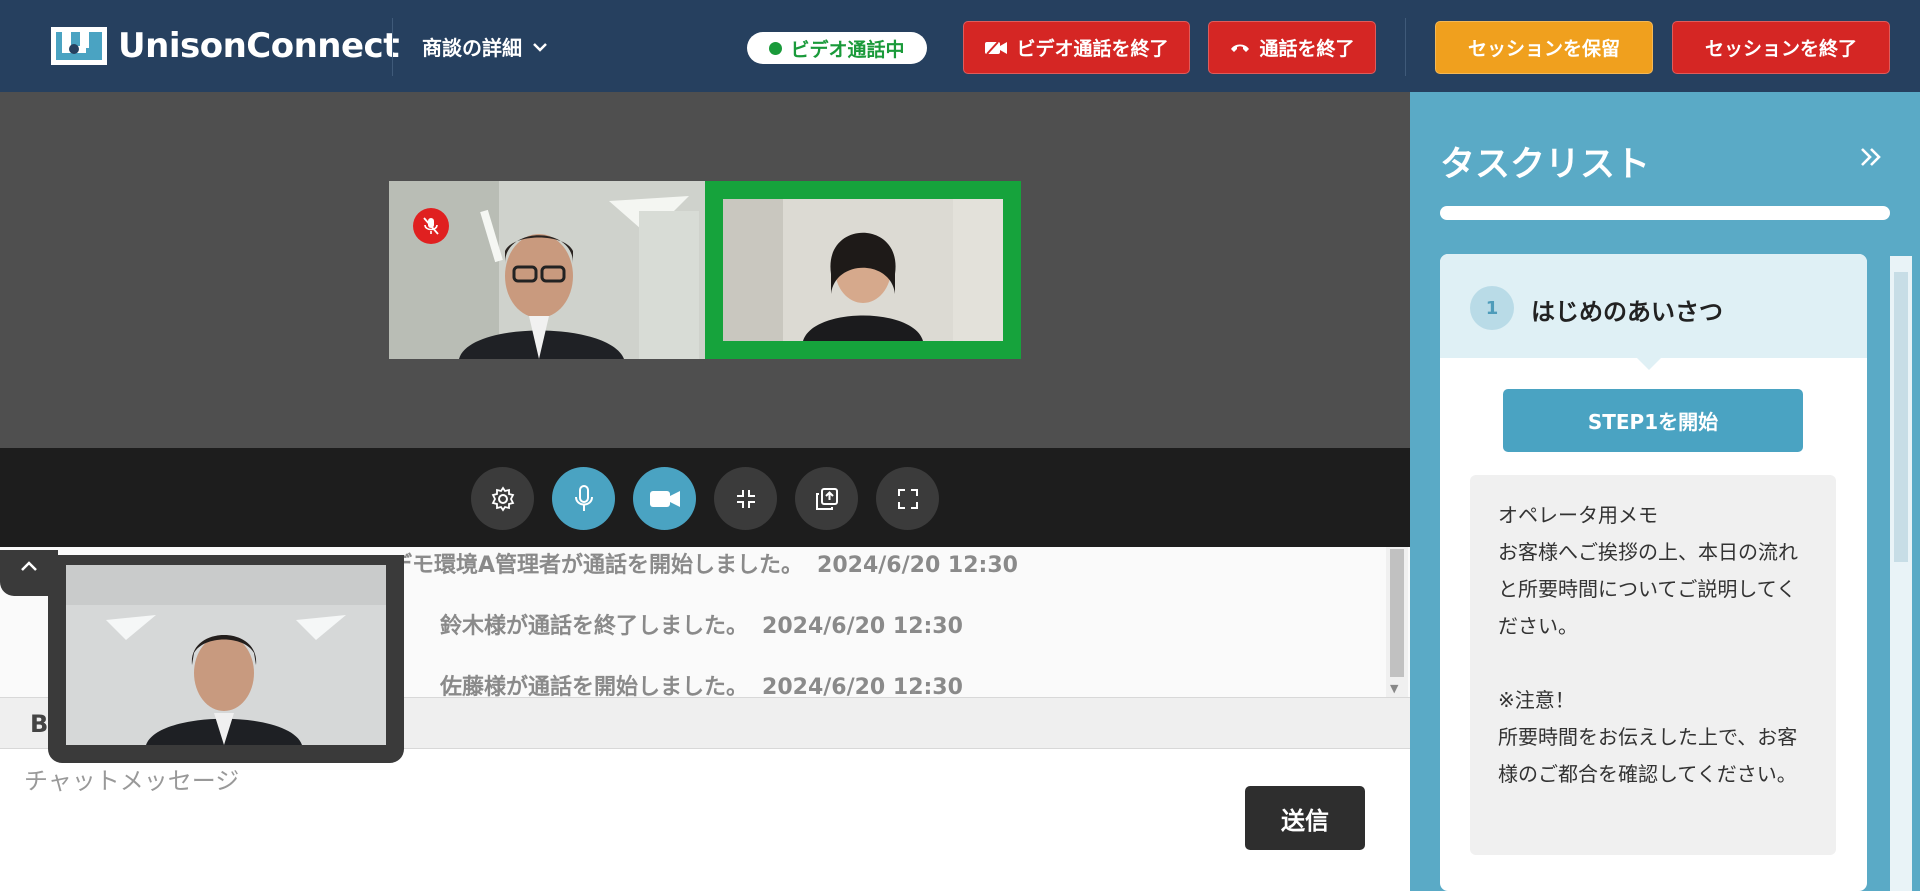 Image resolution: width=1920 pixels, height=891 pixels. I want to click on popout-icon, so click(826, 498).